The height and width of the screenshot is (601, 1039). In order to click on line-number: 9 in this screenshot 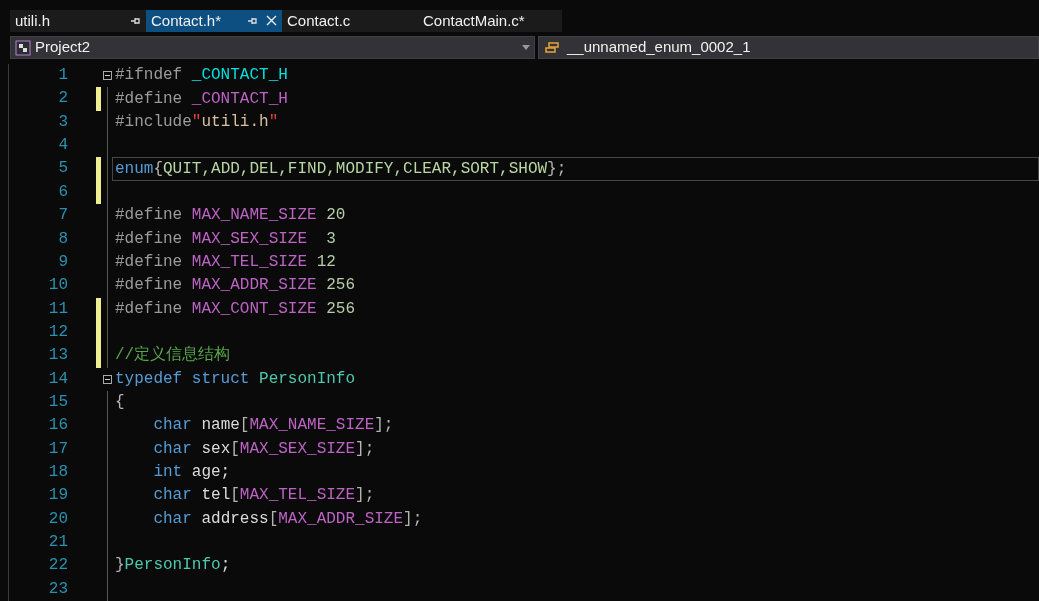, I will do `click(62, 262)`.